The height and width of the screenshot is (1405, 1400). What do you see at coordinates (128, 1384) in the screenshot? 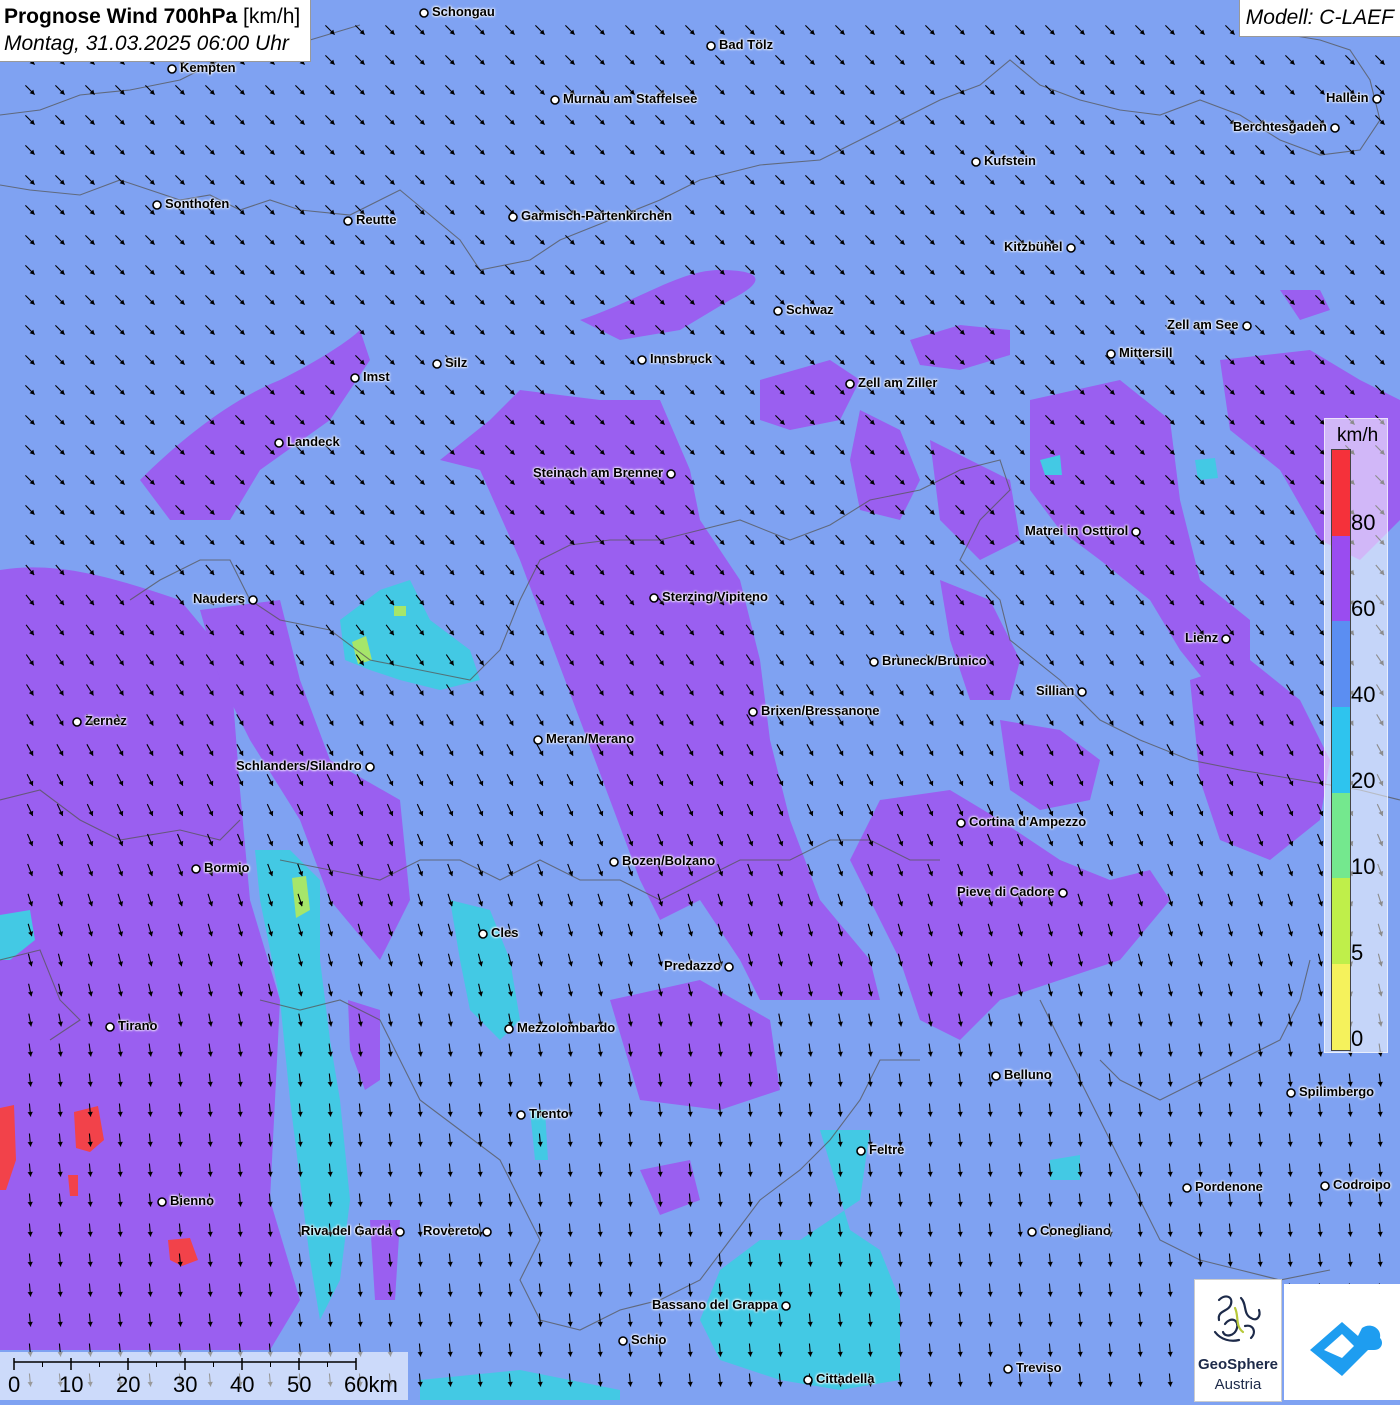
I see `scale-label: 20` at bounding box center [128, 1384].